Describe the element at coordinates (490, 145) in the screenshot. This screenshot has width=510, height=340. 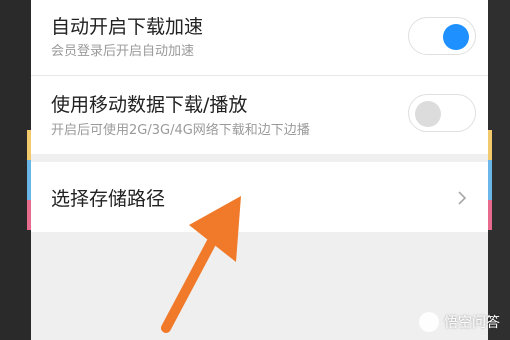
I see `edge-strip-yellow-right` at that location.